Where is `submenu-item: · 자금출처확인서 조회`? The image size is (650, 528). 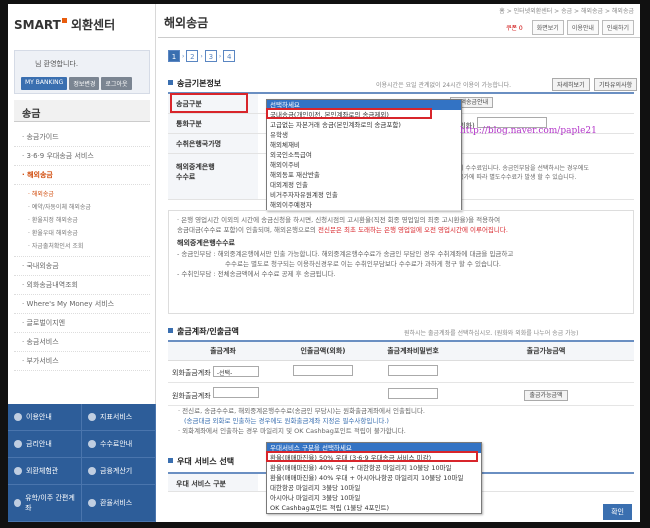
submenu-item: · 자금출처확인서 조회 is located at coordinates (89, 245).